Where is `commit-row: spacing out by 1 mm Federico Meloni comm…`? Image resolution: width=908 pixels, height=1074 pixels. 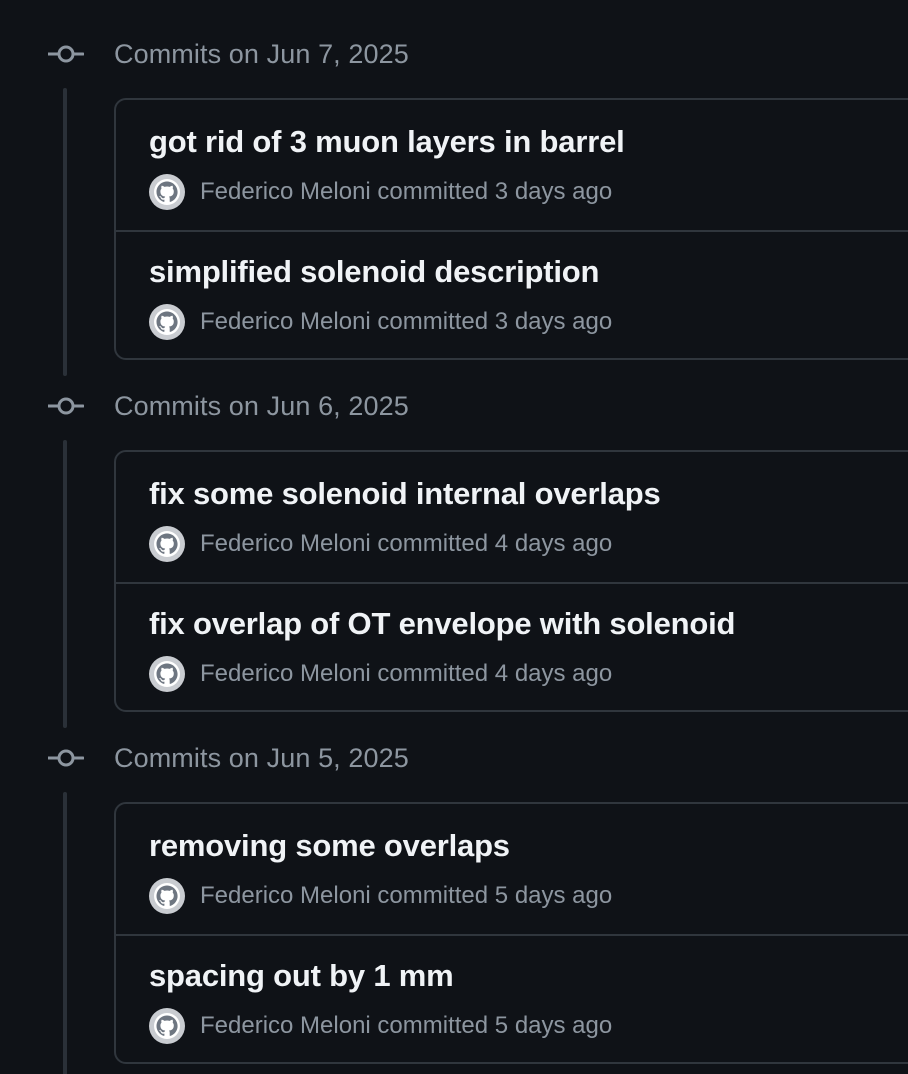
commit-row: spacing out by 1 mm Federico Meloni comm… is located at coordinates (512, 998).